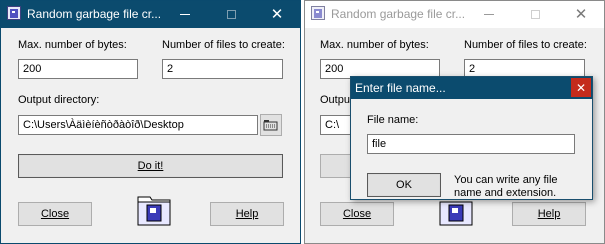 This screenshot has width=605, height=244. I want to click on output-dir-input: C:\Users\Àäìèíèñòðàòîð\Desktop, so click(138, 125).